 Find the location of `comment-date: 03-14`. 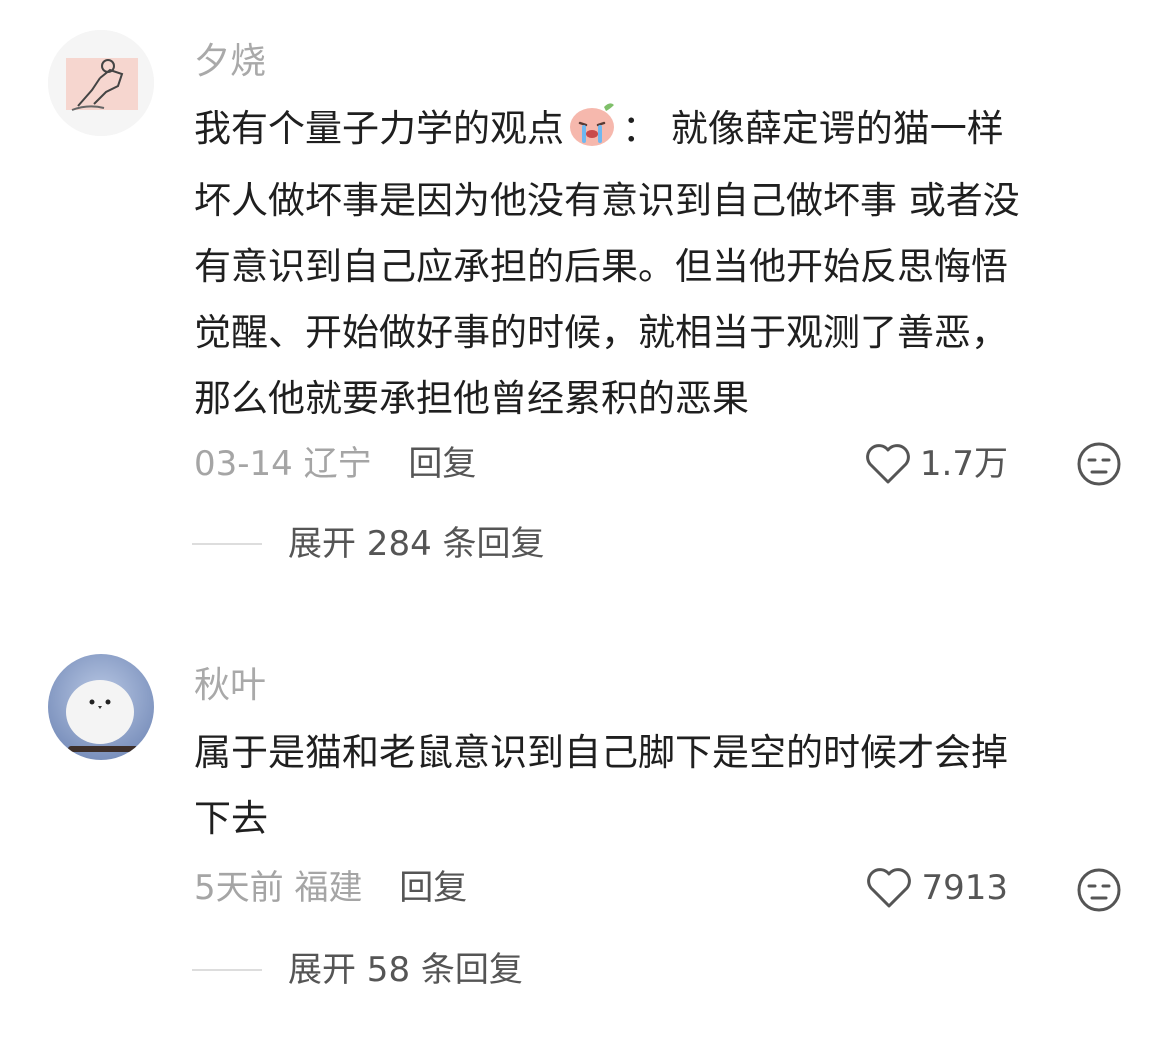

comment-date: 03-14 is located at coordinates (243, 464).